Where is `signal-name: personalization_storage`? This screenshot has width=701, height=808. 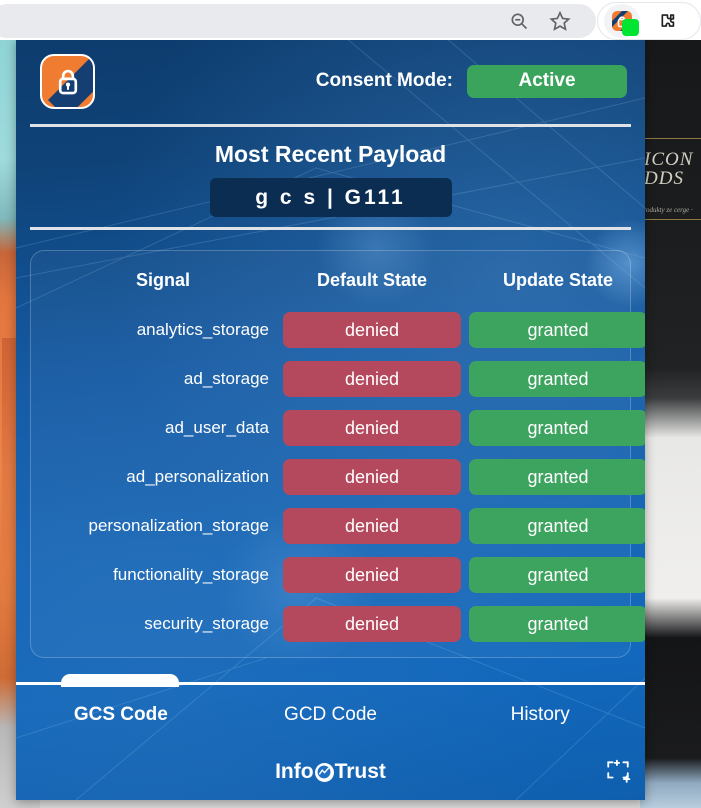
signal-name: personalization_storage is located at coordinates (178, 525).